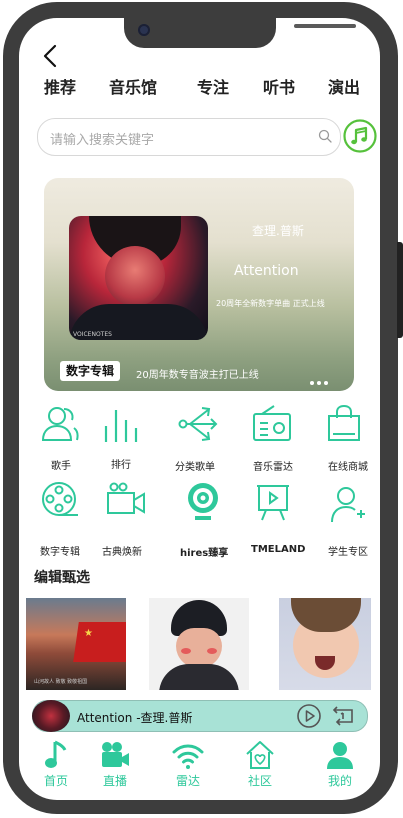 Image resolution: width=403 pixels, height=818 pixels. I want to click on nav-label-live: 直播, so click(114, 781).